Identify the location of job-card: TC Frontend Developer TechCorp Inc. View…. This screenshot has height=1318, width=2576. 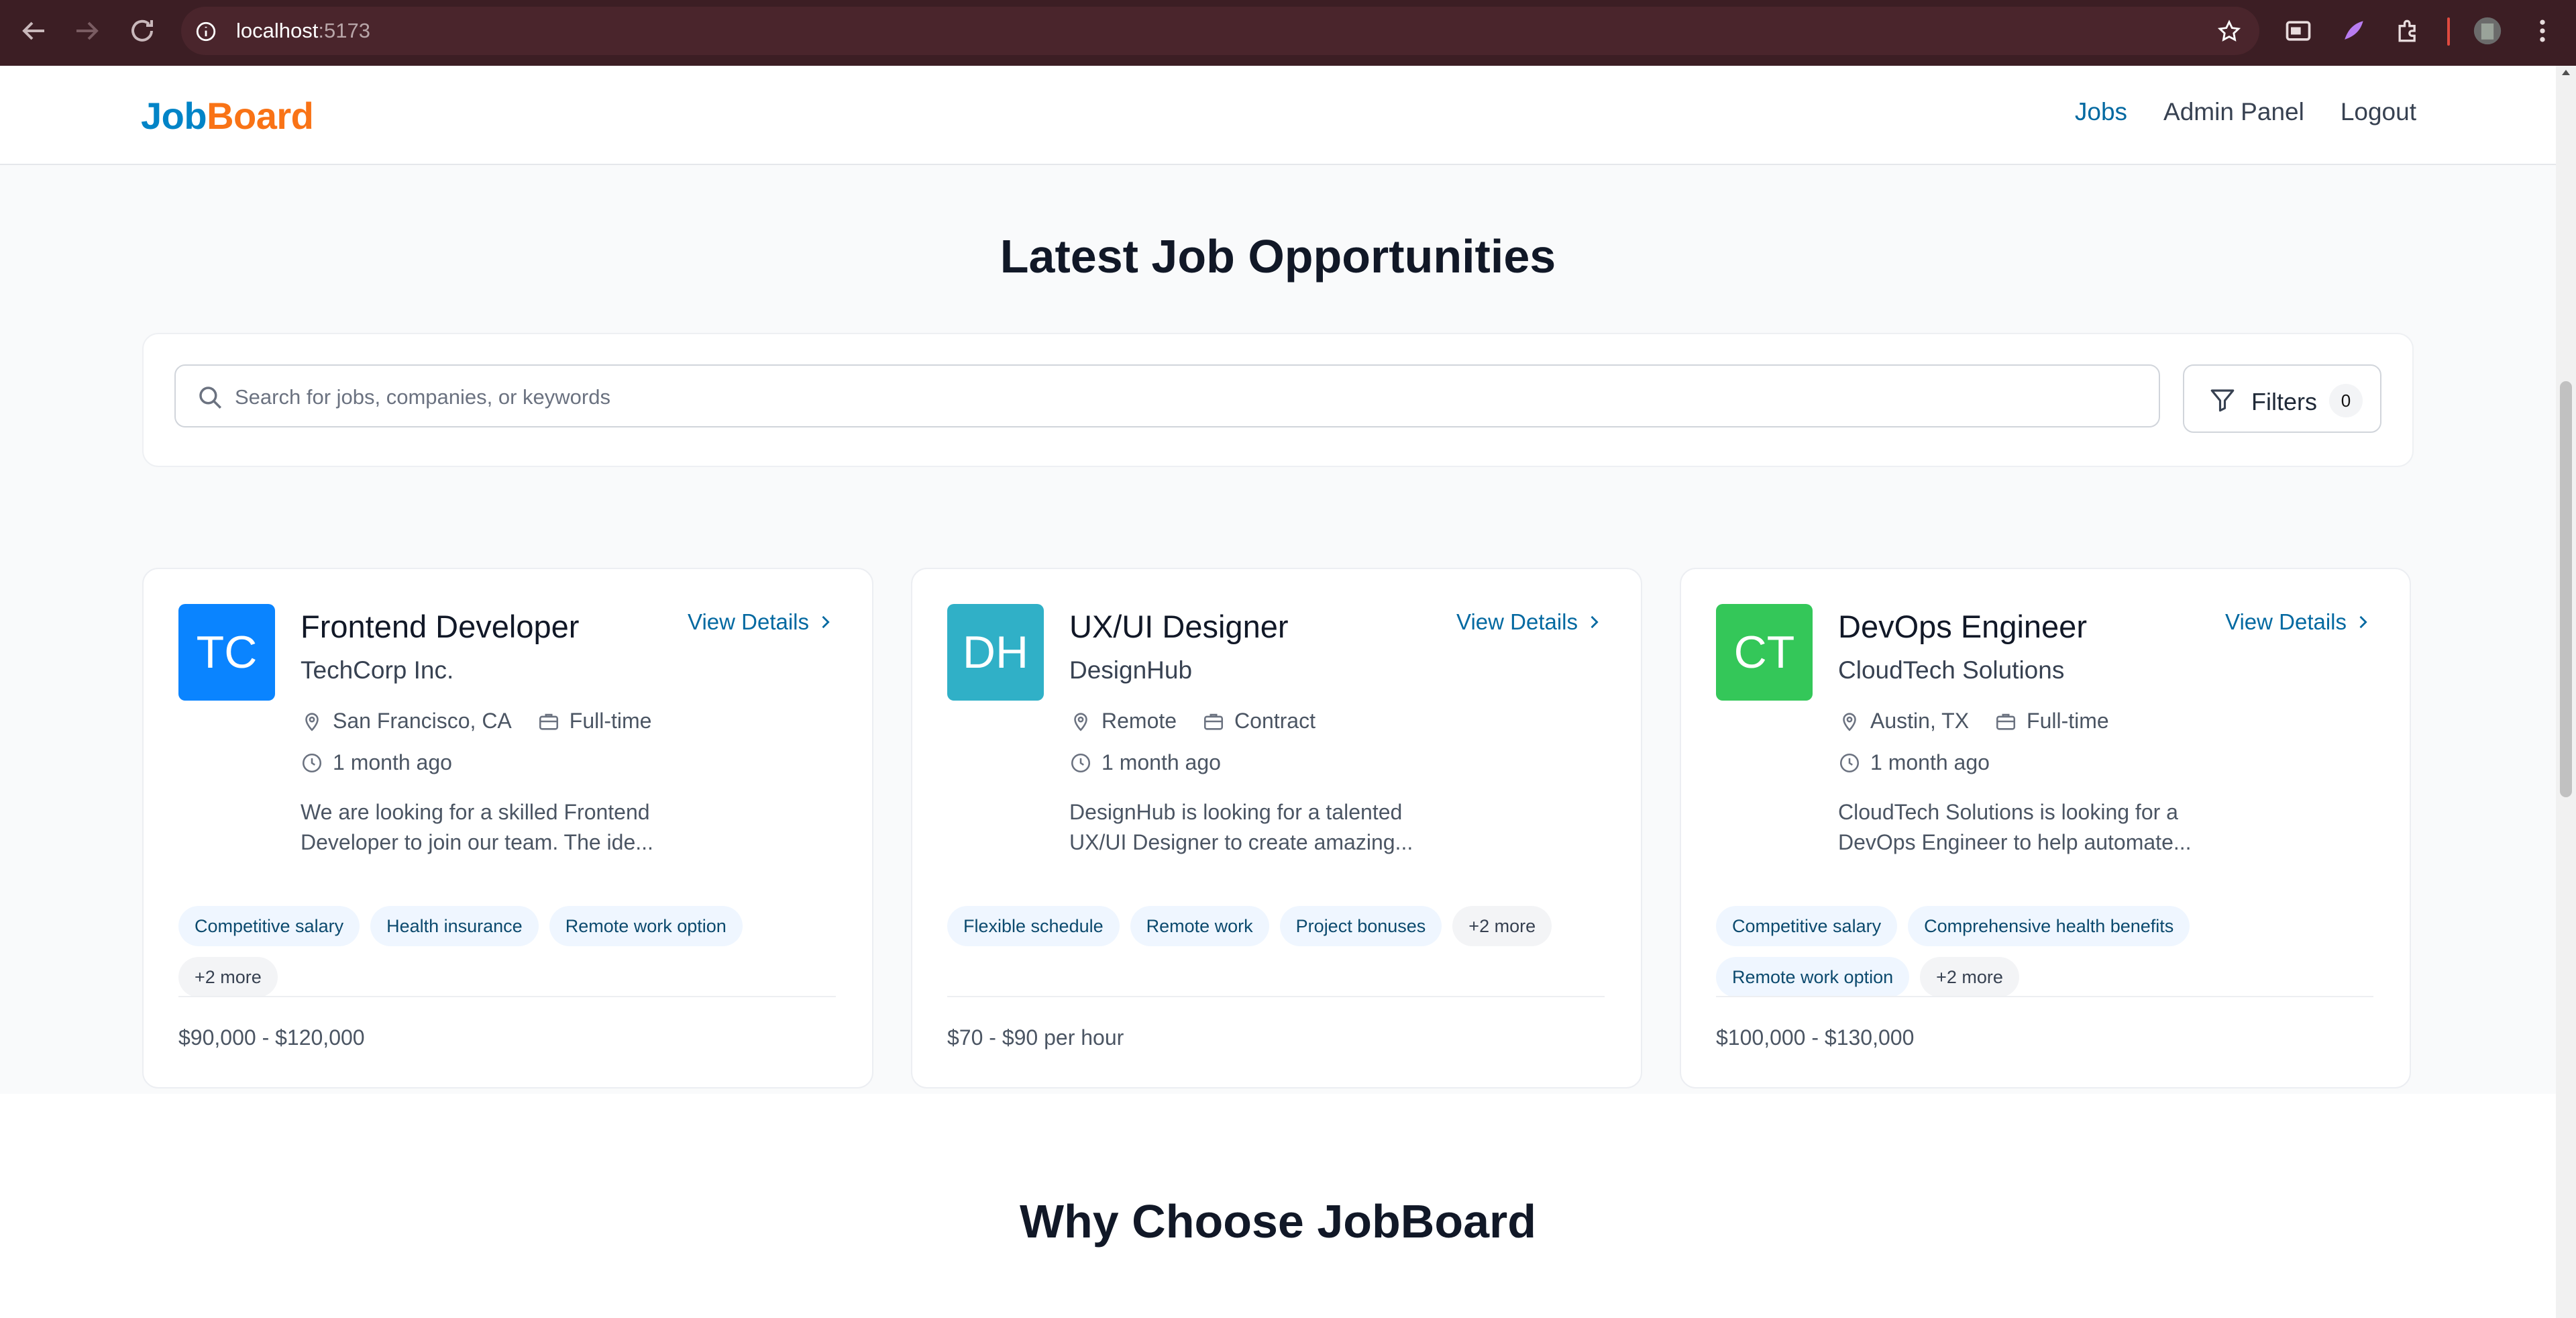
(507, 828).